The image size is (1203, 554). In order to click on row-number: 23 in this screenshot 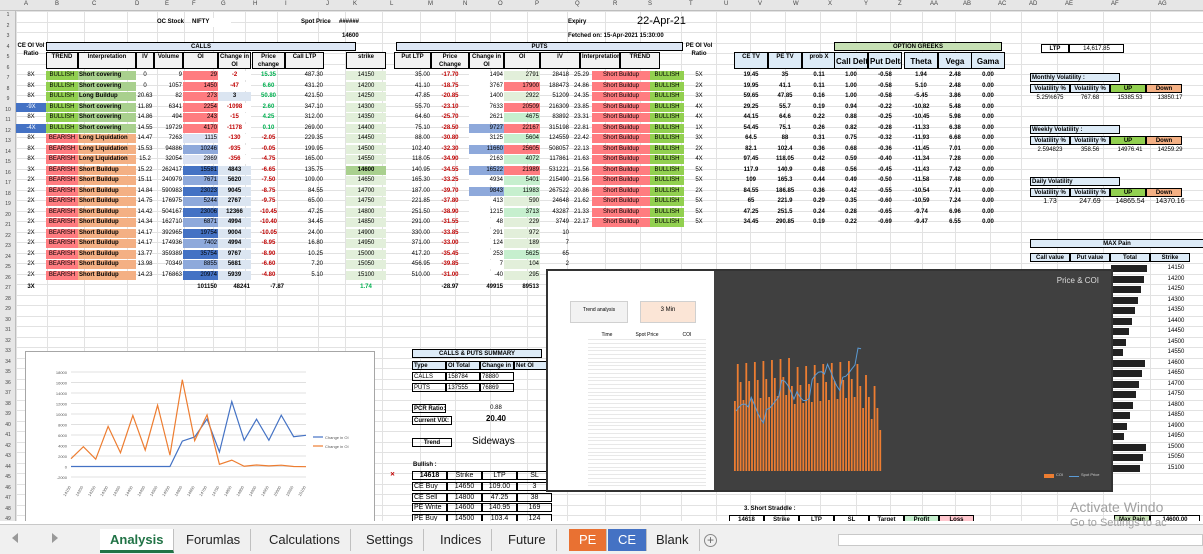, I will do `click(8, 246)`.